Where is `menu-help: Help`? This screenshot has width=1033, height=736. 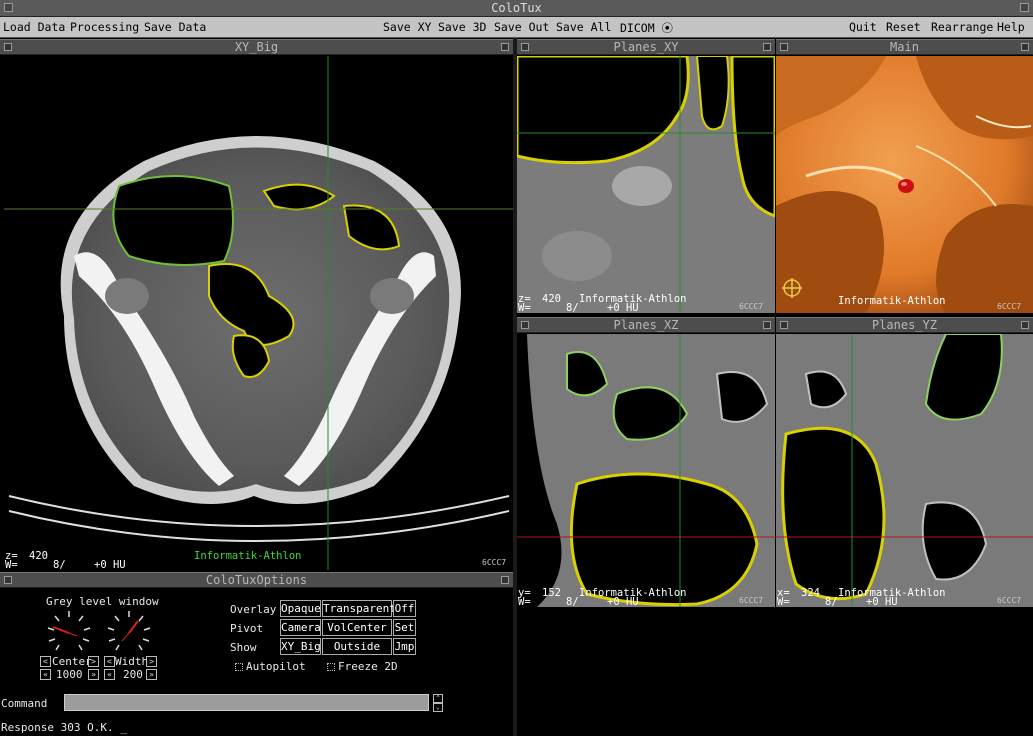 menu-help: Help is located at coordinates (1011, 27).